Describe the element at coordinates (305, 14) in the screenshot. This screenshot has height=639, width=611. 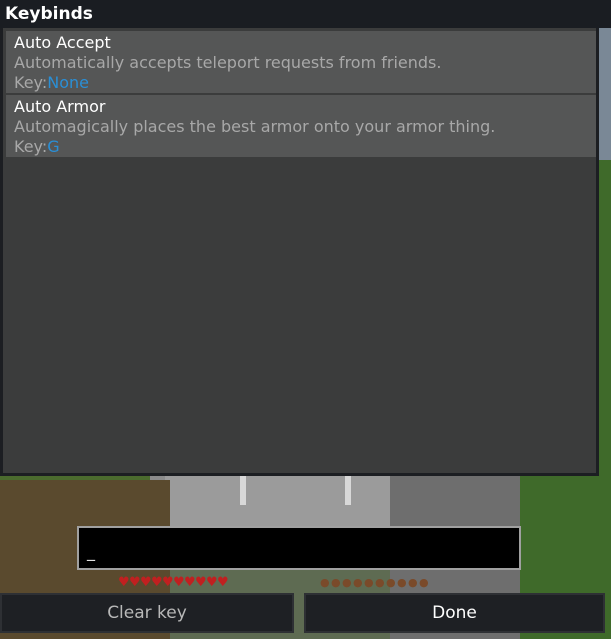
I see `window-title: Keybinds` at that location.